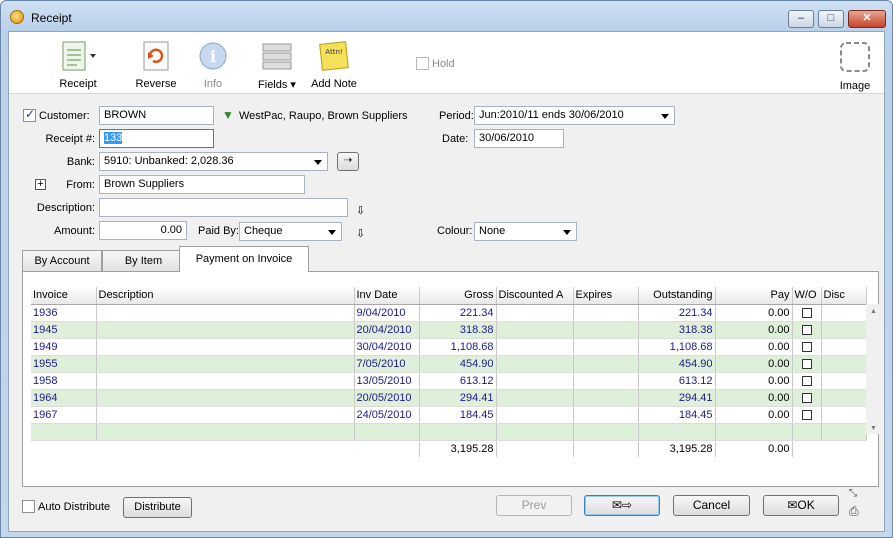 The image size is (893, 538). I want to click on amount-field: 0.00, so click(143, 230).